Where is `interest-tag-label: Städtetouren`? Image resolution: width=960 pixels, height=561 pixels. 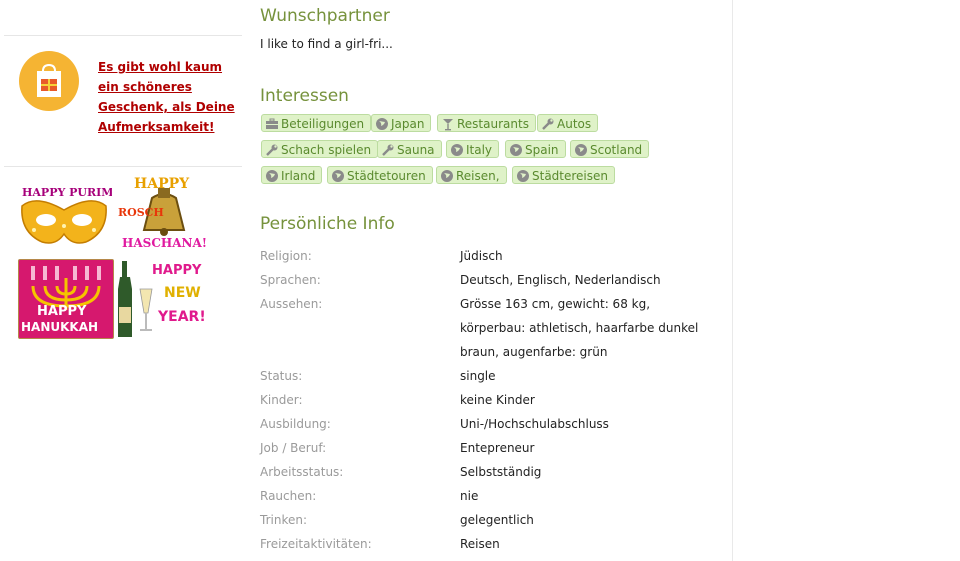 interest-tag-label: Städtetouren is located at coordinates (386, 176).